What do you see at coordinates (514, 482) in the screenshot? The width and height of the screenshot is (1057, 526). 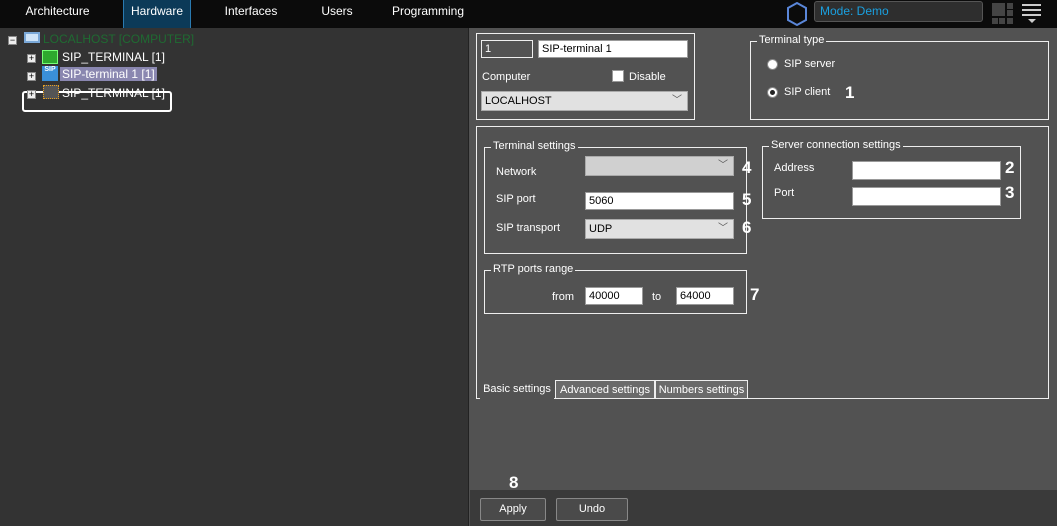 I see `marker-8: 8` at bounding box center [514, 482].